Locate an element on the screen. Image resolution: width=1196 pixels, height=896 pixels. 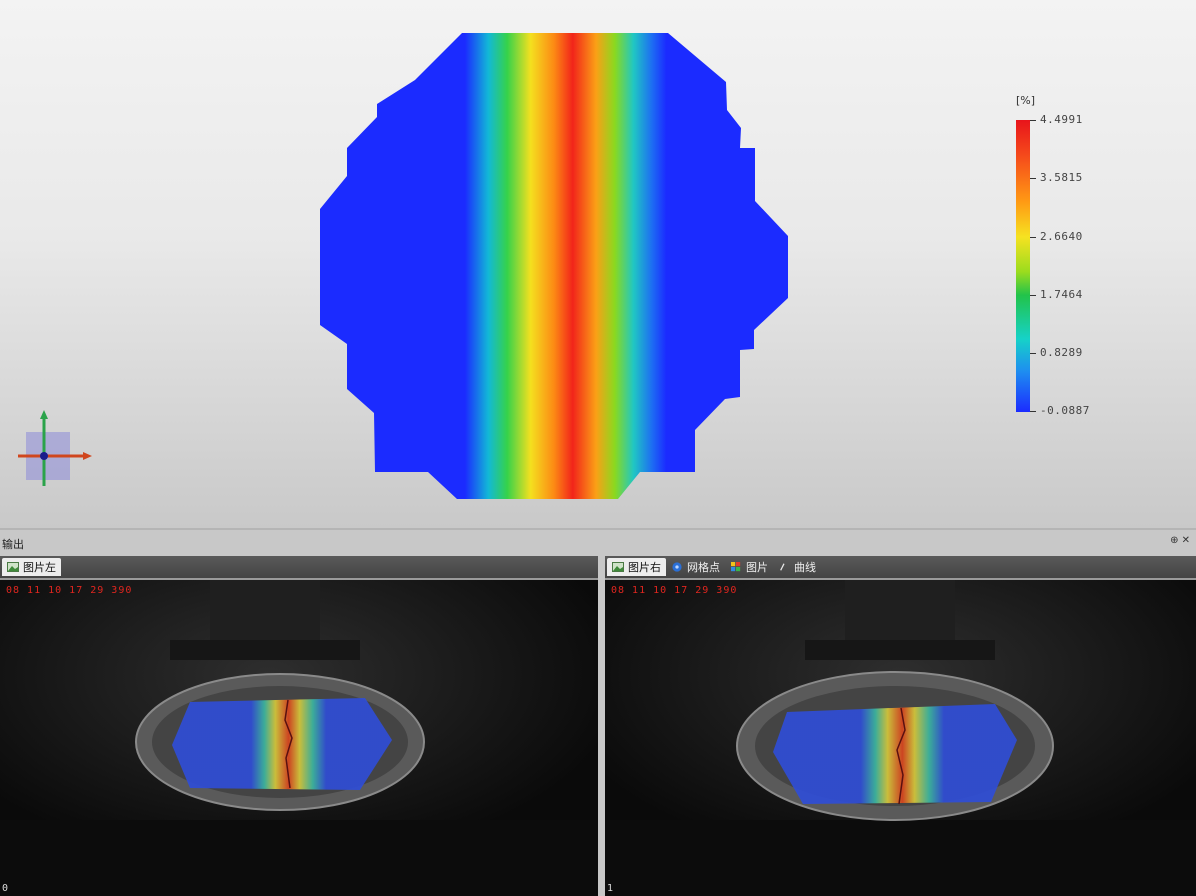
colorbar-label-min: -0.0887 is located at coordinates (1065, 410).